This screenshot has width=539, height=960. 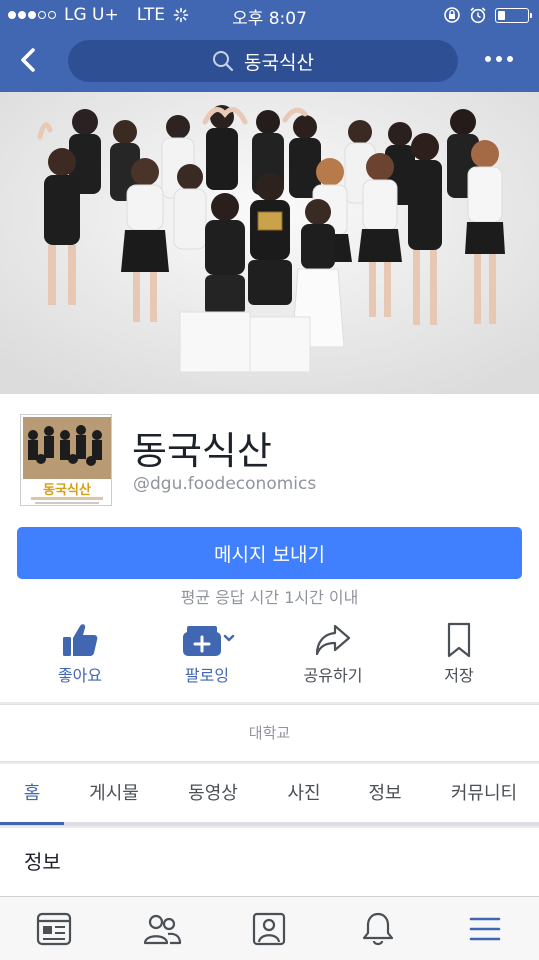 What do you see at coordinates (114, 794) in the screenshot?
I see `tab-posts: 게시물` at bounding box center [114, 794].